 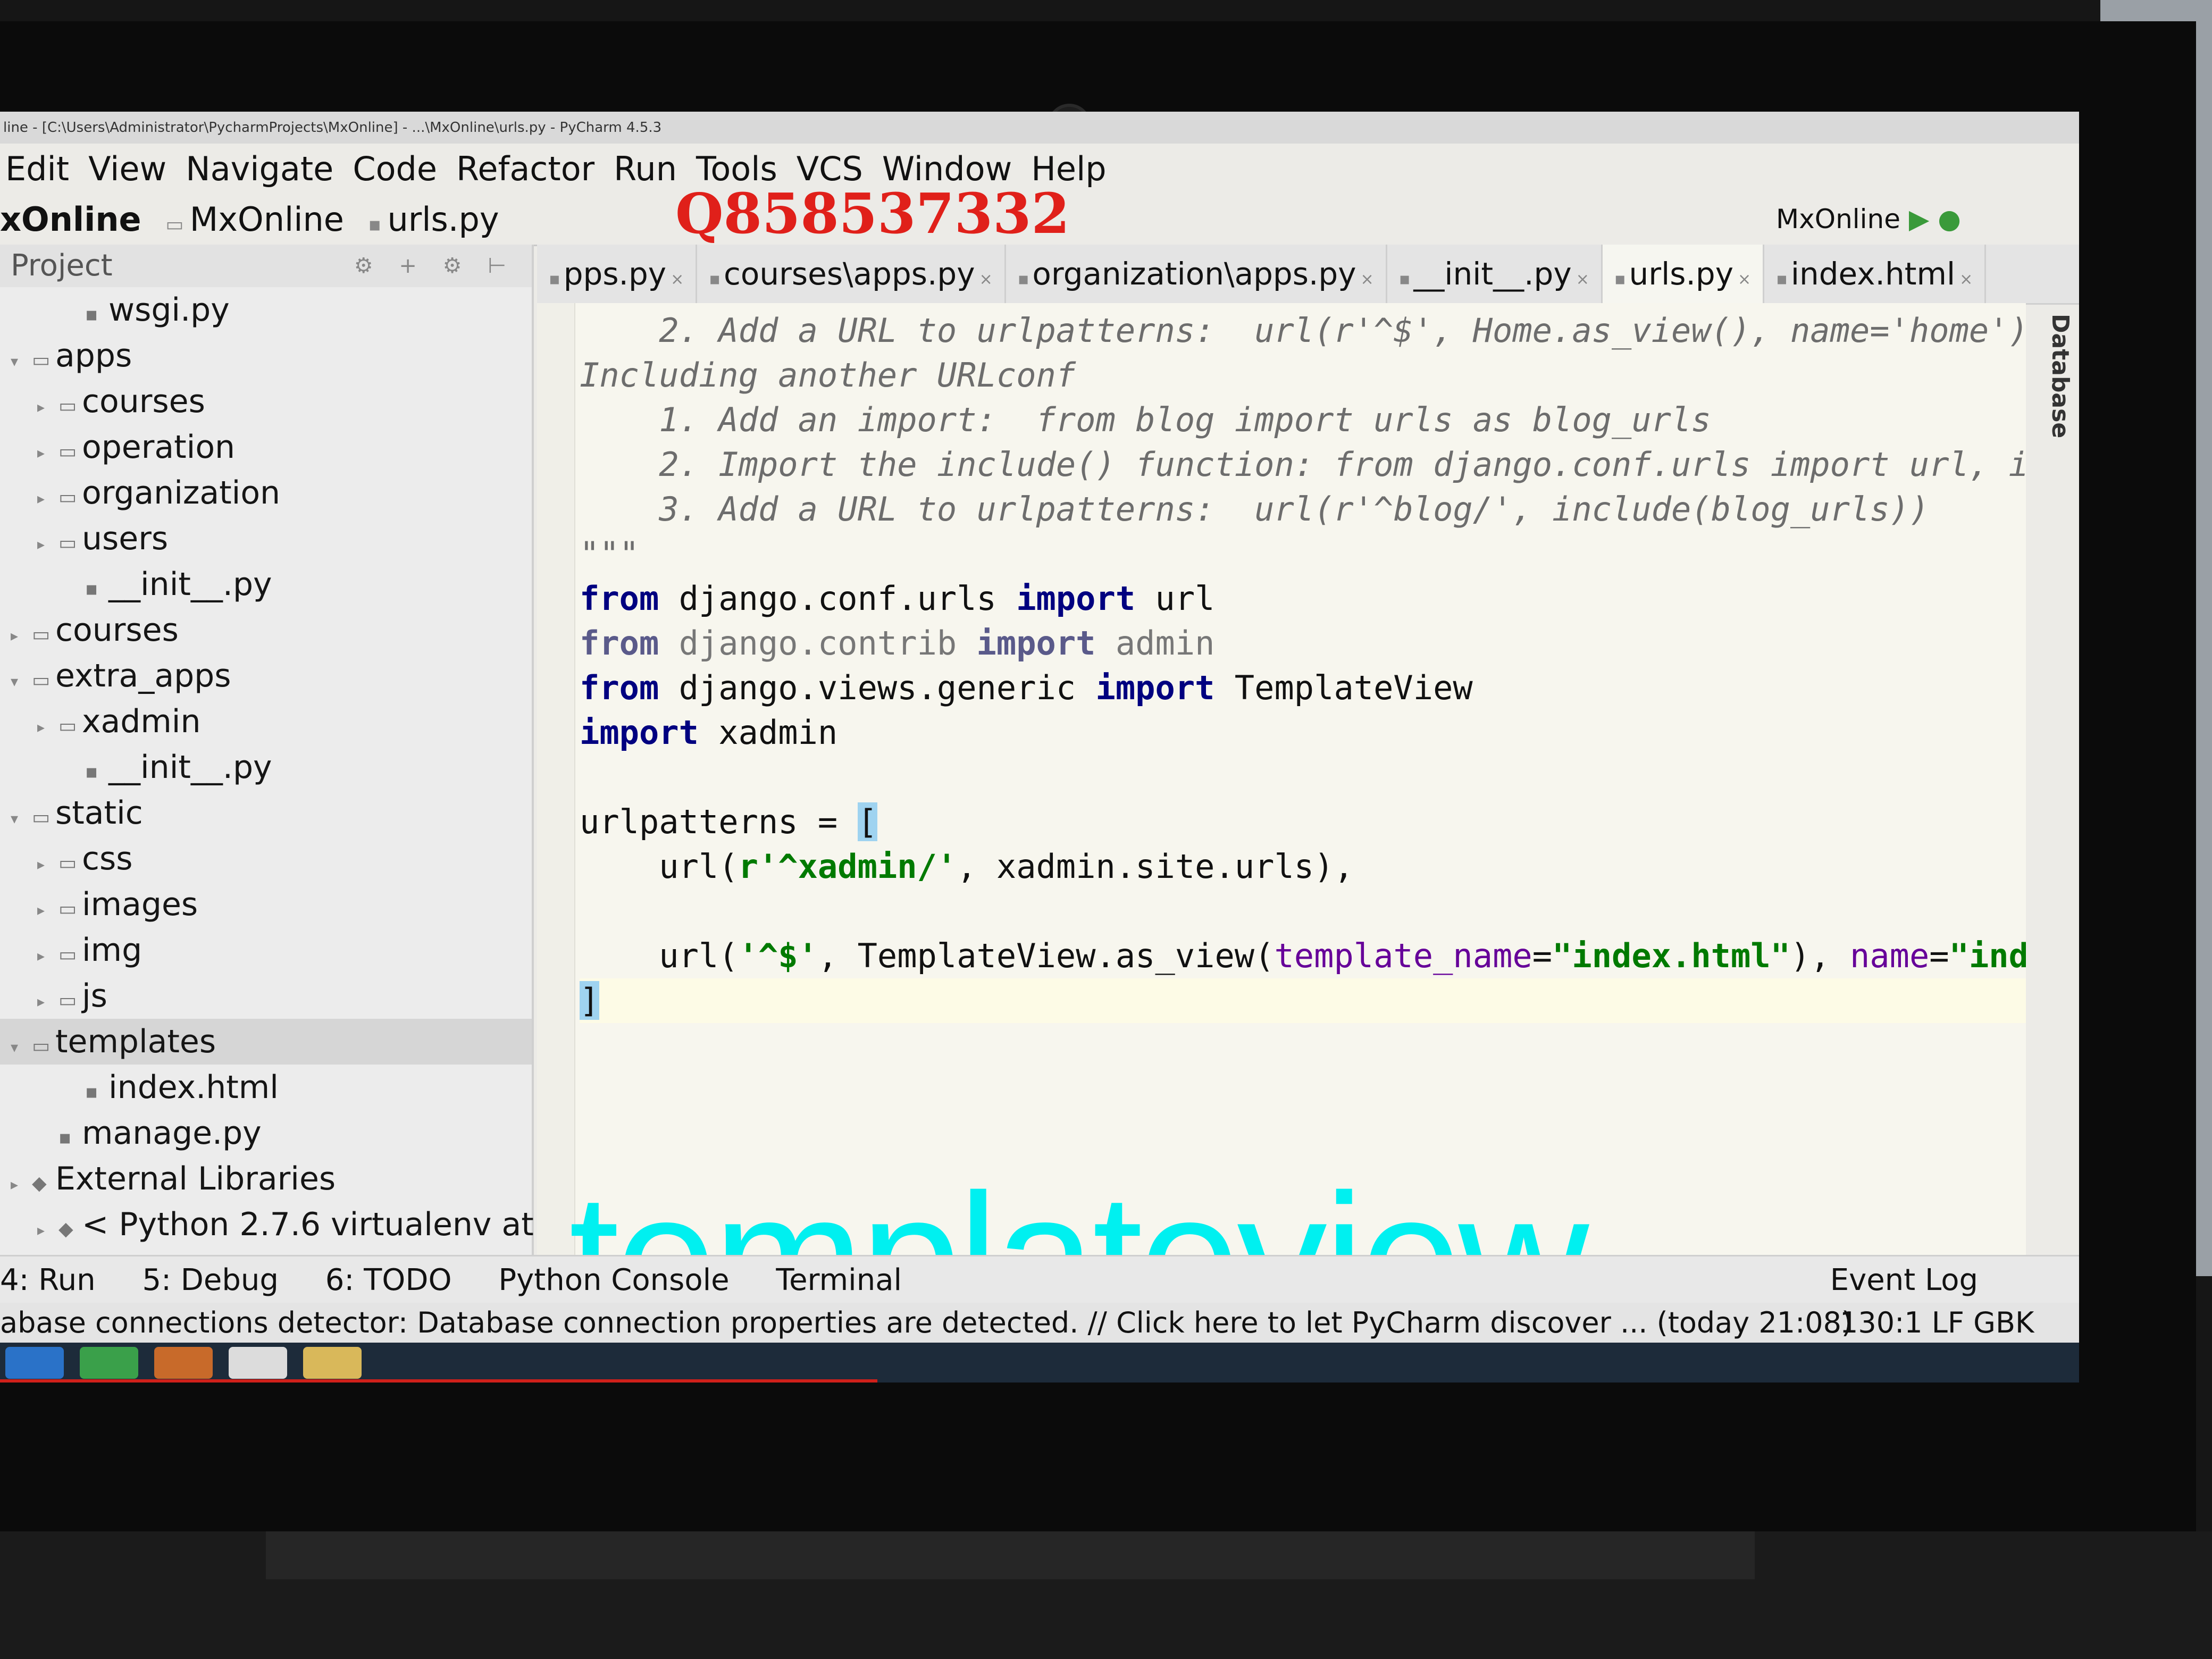 What do you see at coordinates (34, 1363) in the screenshot?
I see `start-button` at bounding box center [34, 1363].